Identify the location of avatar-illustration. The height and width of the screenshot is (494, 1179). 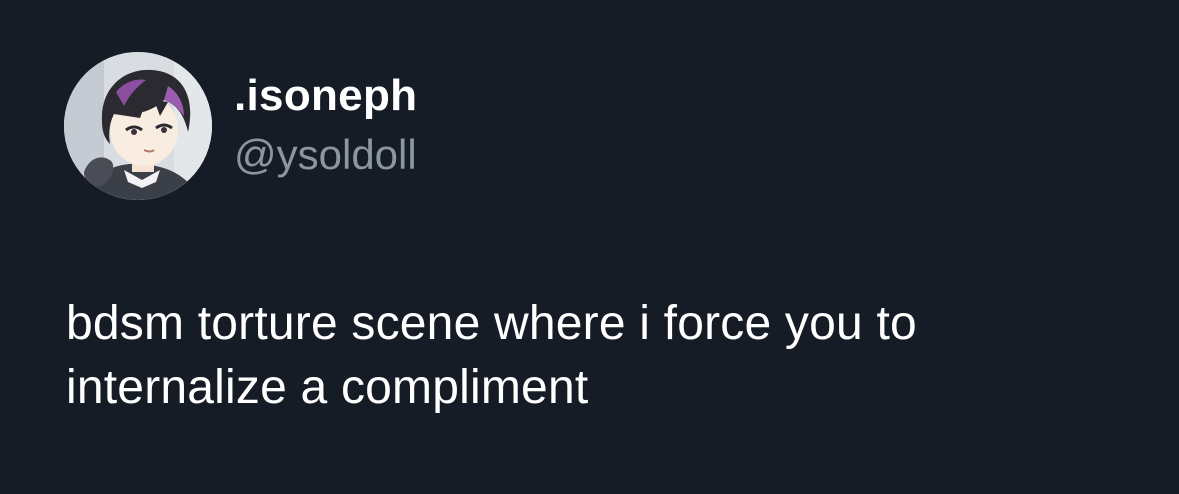
(138, 126).